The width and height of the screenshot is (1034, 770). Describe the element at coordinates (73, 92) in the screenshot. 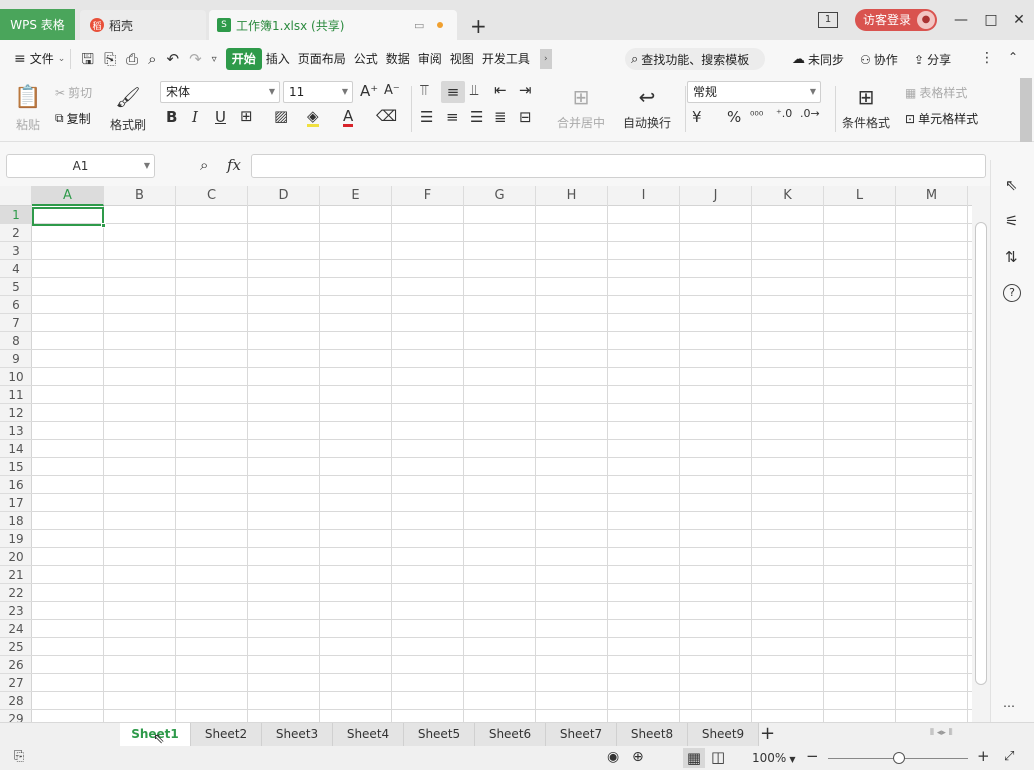

I see `cut-button: ✂ 剪切` at that location.